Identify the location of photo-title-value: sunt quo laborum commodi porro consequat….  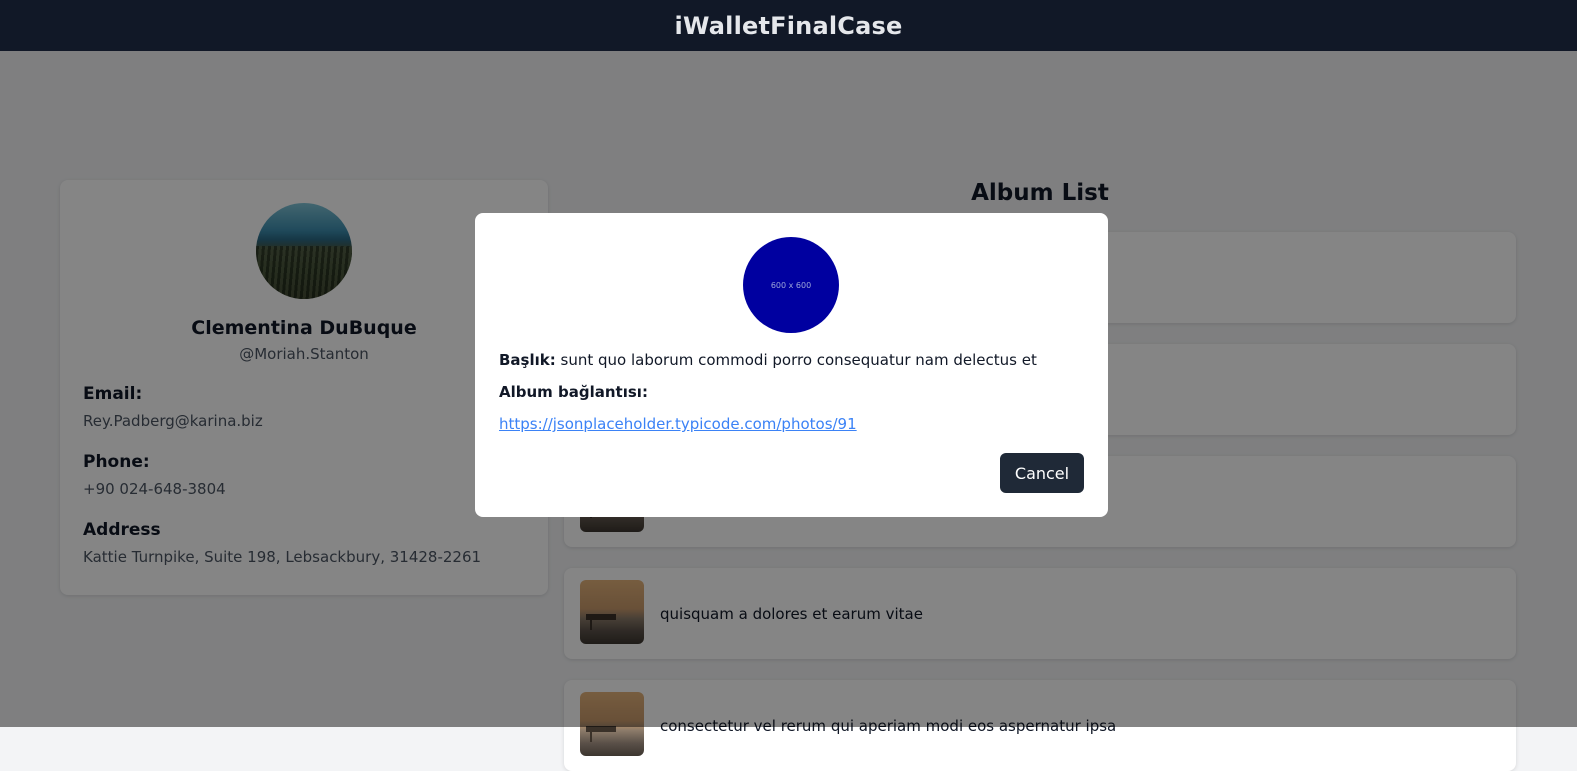
(798, 360).